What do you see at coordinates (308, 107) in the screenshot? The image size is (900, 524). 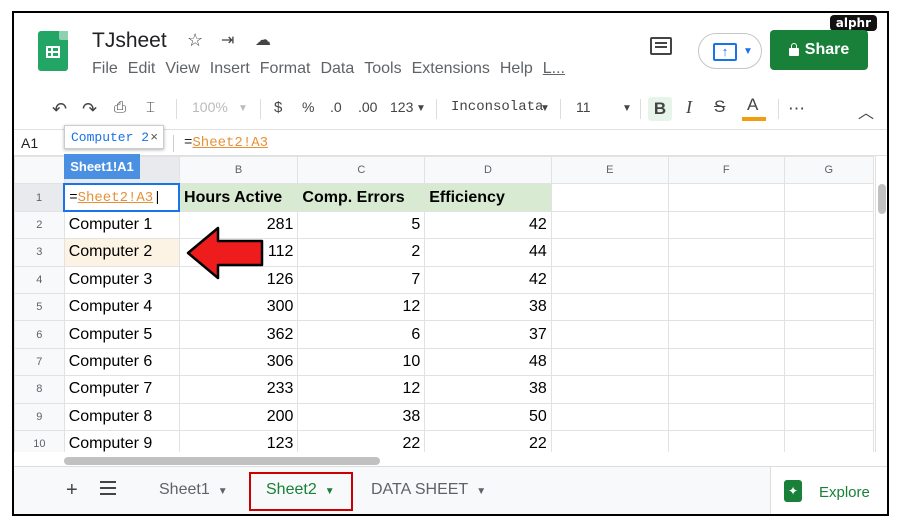 I see `percent-format-button: %` at bounding box center [308, 107].